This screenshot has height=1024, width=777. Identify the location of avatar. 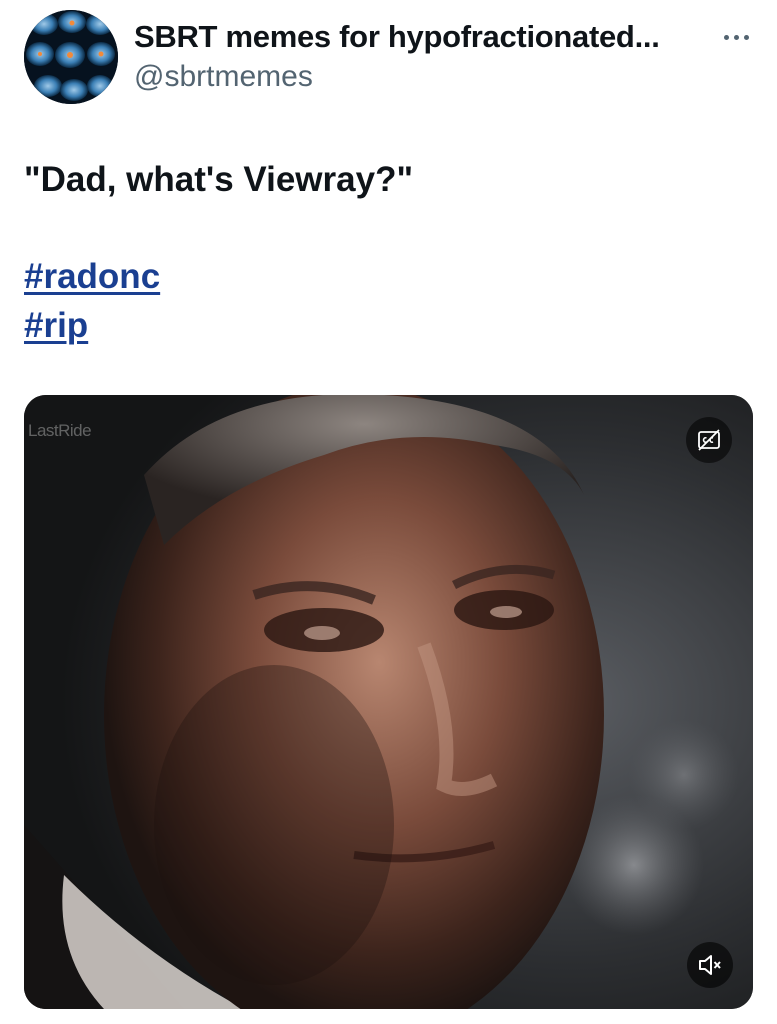
(71, 57).